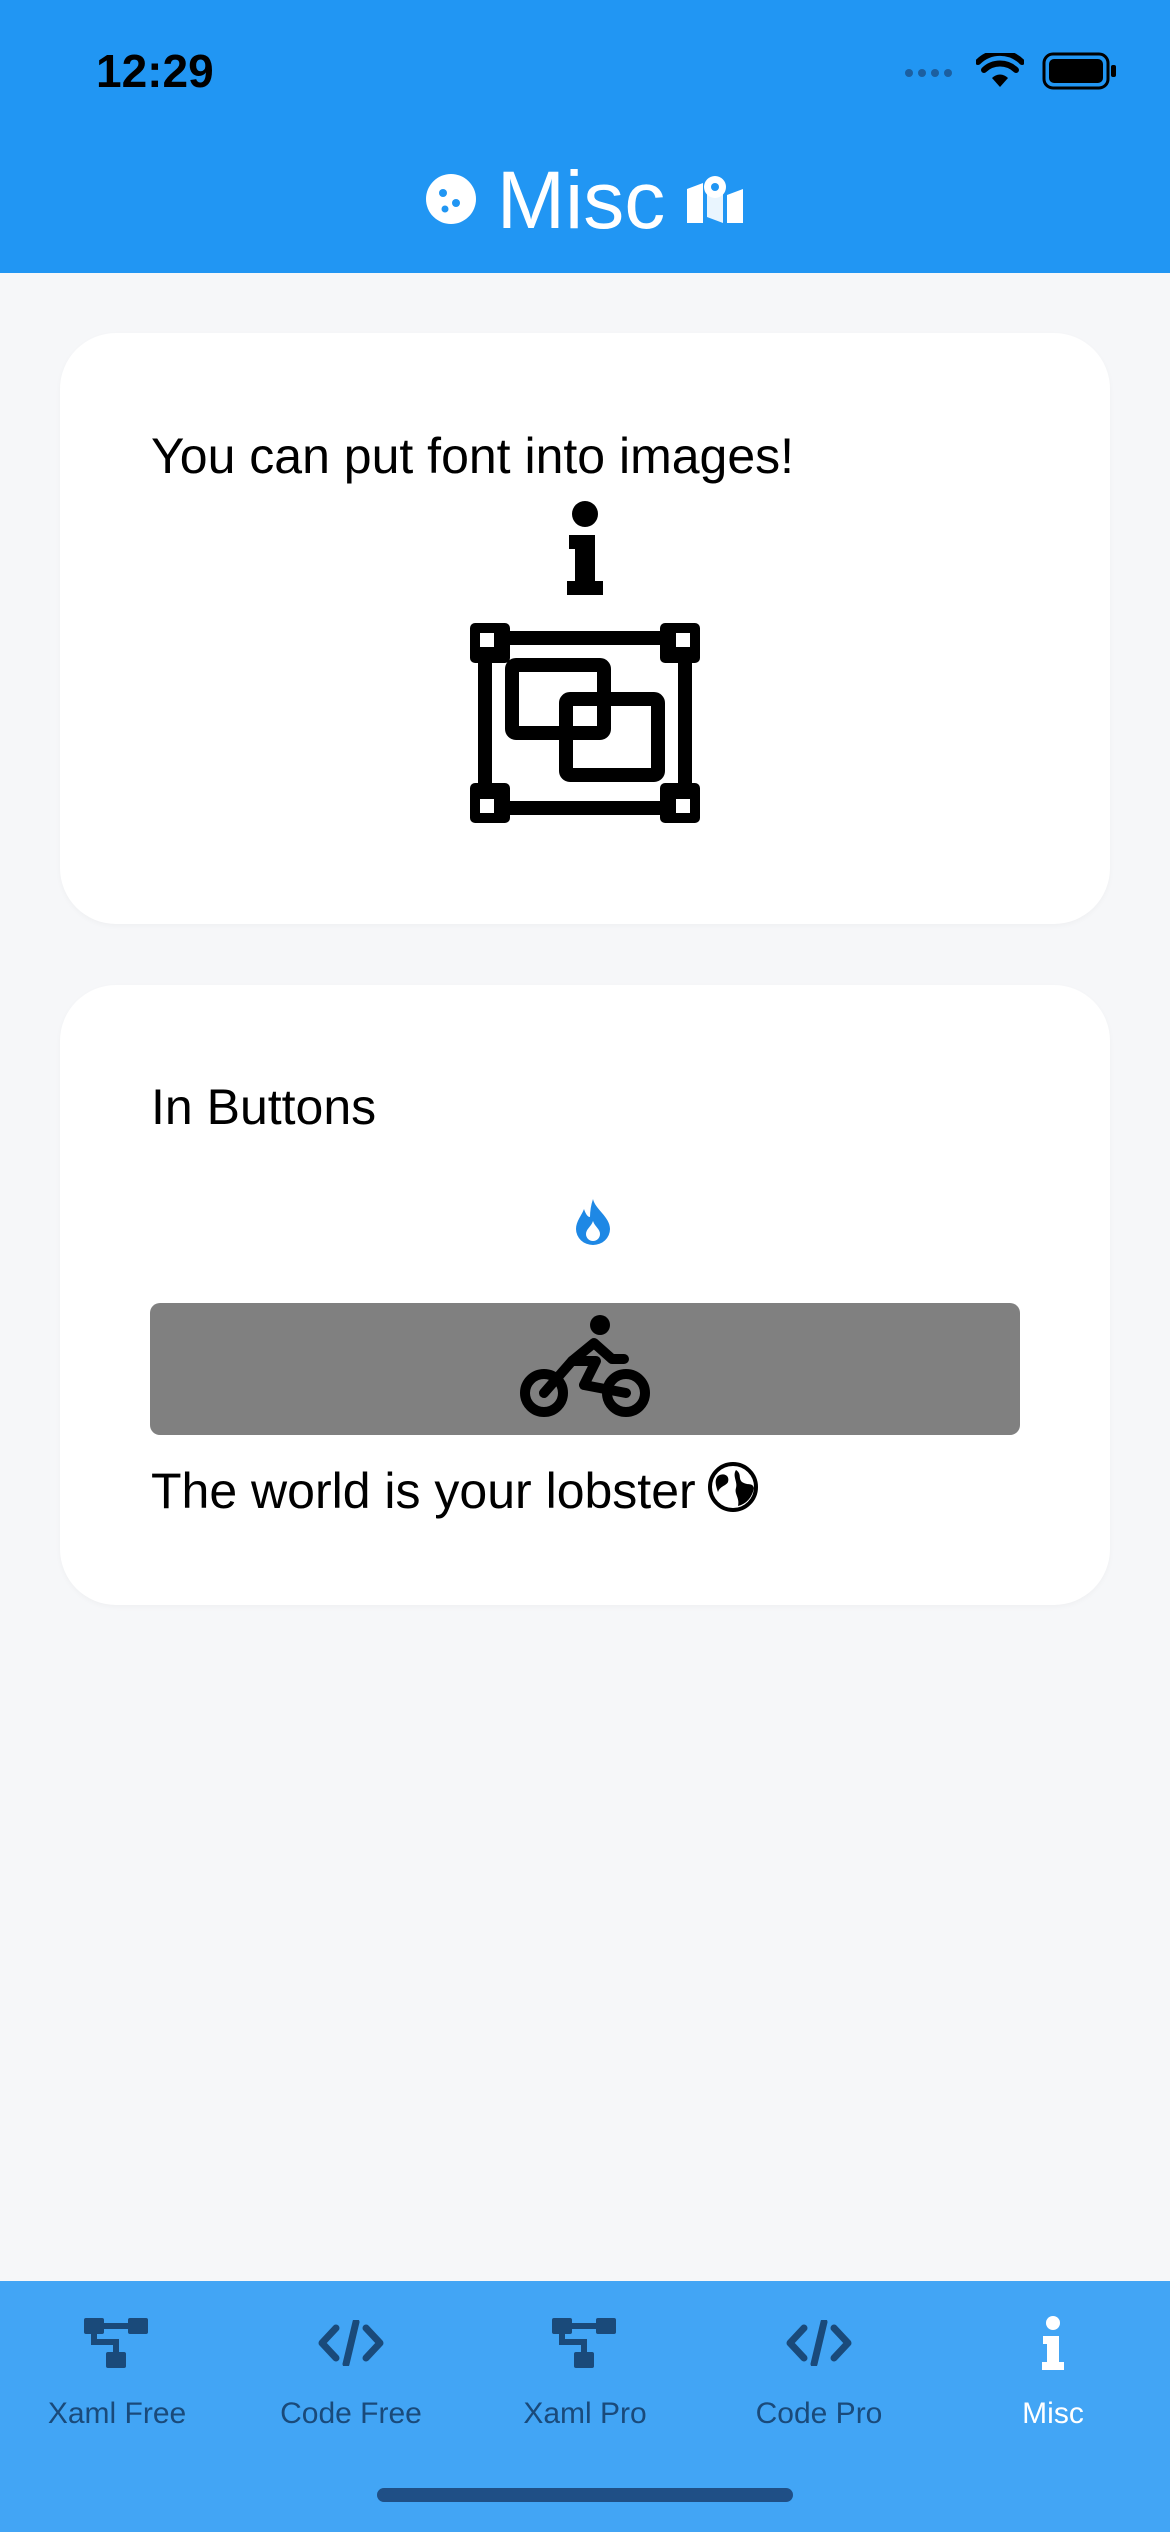 Image resolution: width=1170 pixels, height=2532 pixels. What do you see at coordinates (1000, 71) in the screenshot?
I see `wifi-icon` at bounding box center [1000, 71].